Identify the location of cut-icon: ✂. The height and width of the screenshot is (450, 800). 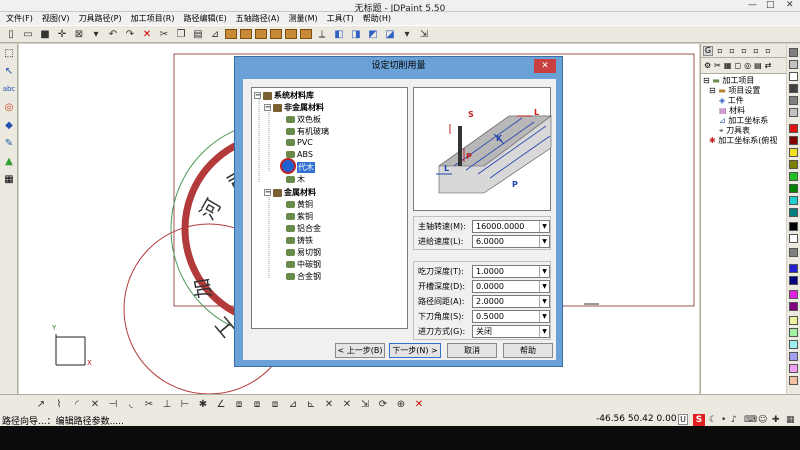
(164, 34).